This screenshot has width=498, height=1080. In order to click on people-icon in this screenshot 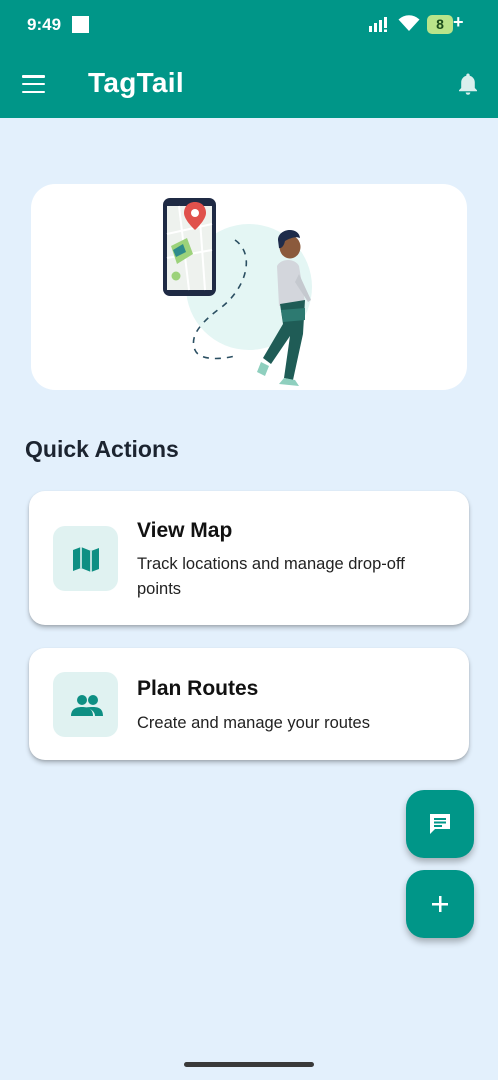, I will do `click(87, 705)`.